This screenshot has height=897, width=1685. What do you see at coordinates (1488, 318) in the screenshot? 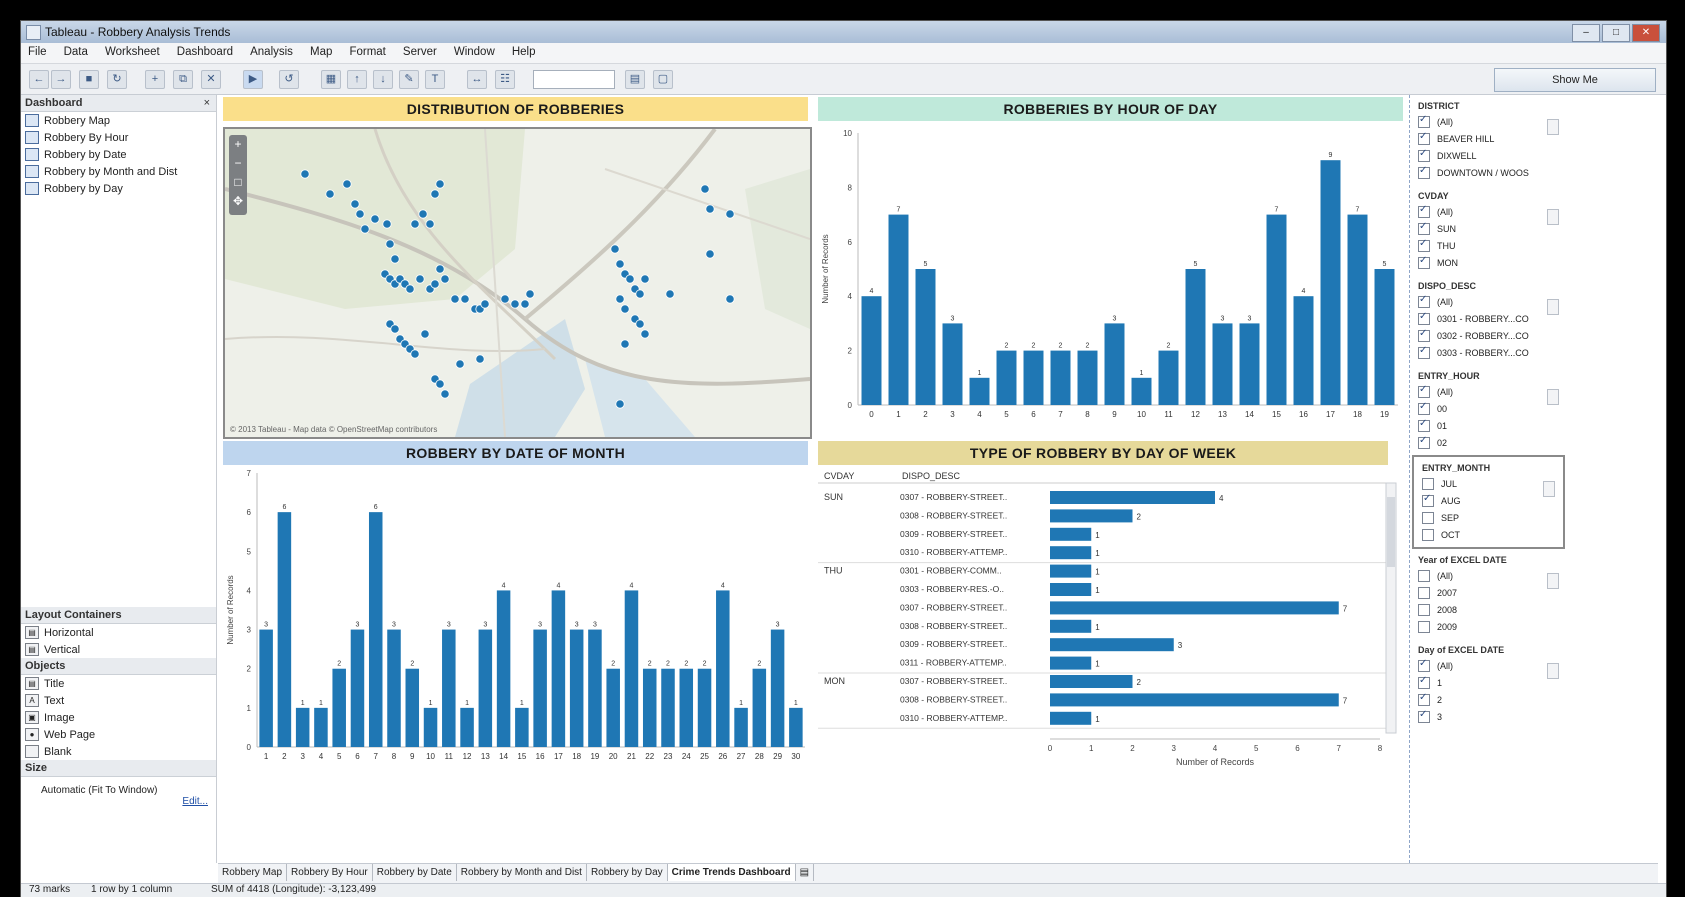
I see `filter-option: 0301 - ROBBERY...CO` at bounding box center [1488, 318].